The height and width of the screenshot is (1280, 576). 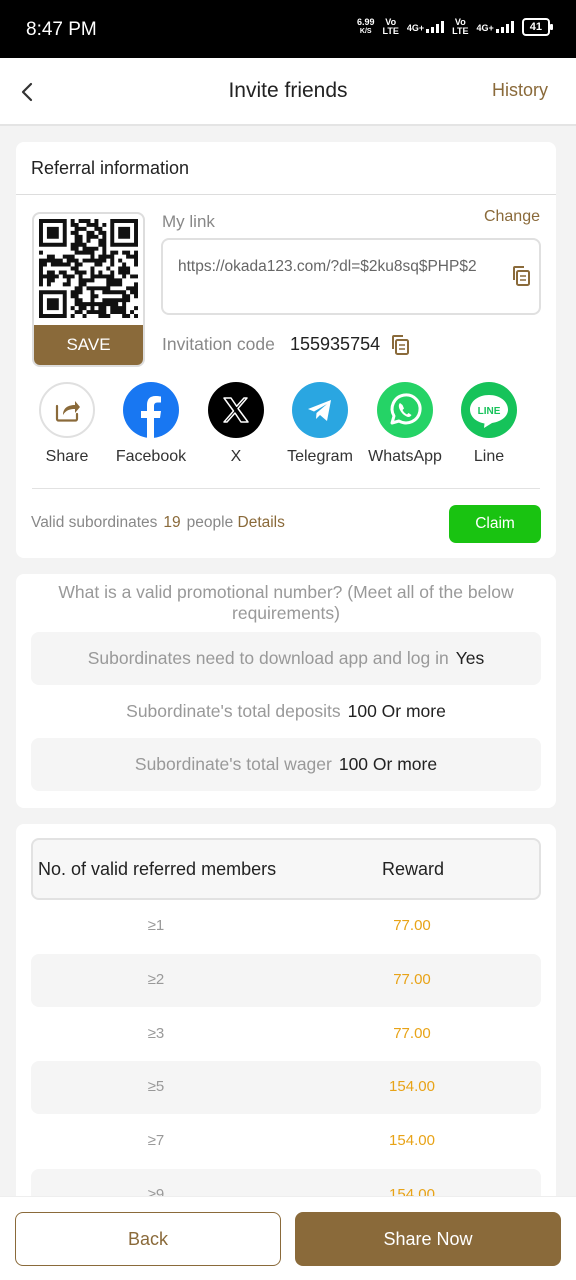 What do you see at coordinates (405, 456) in the screenshot?
I see `whatsapp-label: WhatsApp` at bounding box center [405, 456].